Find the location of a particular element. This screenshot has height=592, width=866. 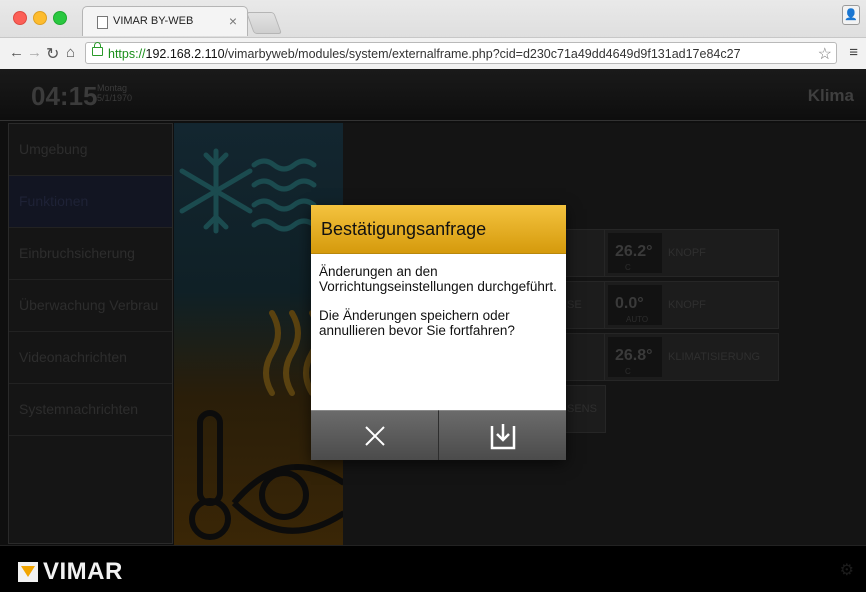

day-label: Montag is located at coordinates (112, 88).